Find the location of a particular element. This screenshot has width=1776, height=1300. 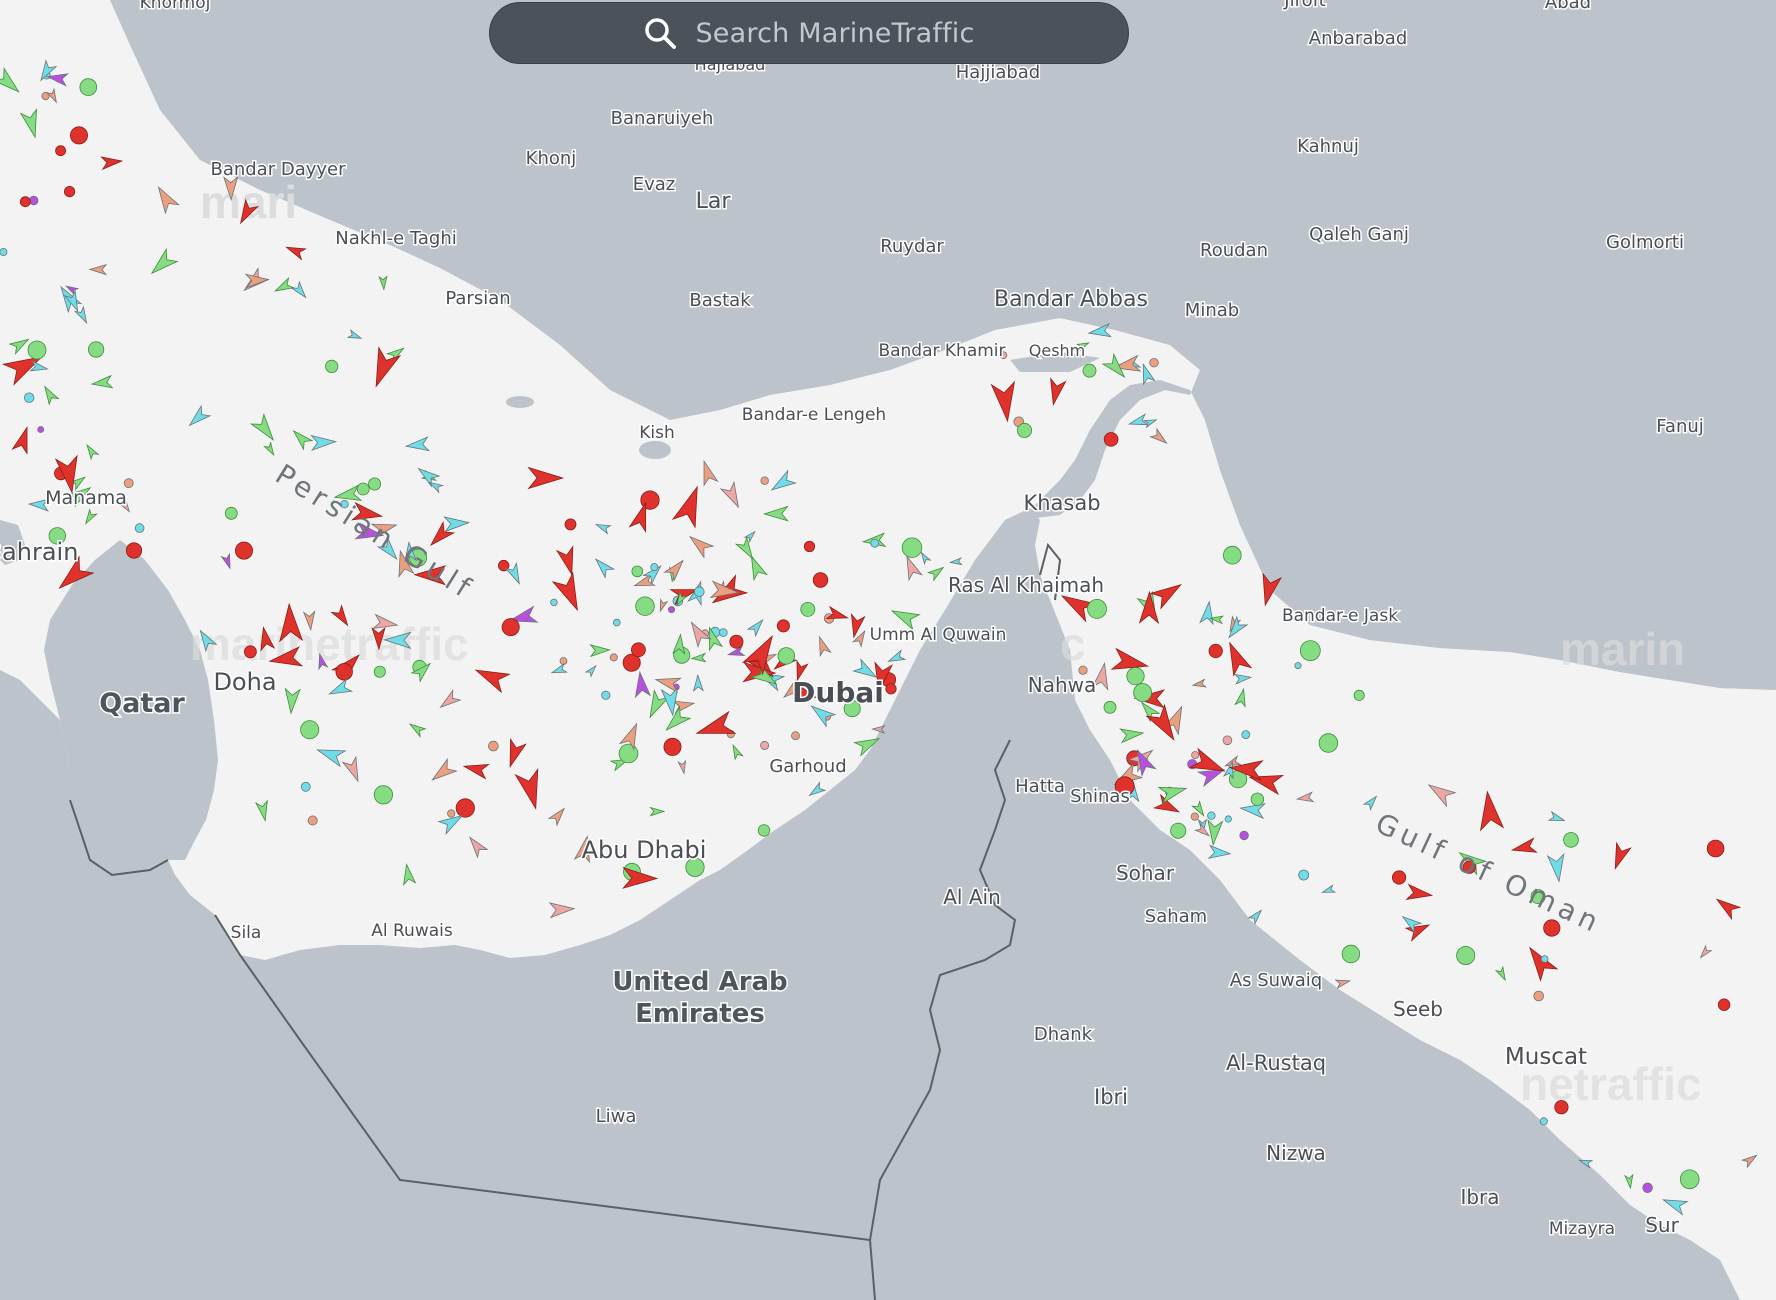

city-label: Nahwa is located at coordinates (1062, 685).